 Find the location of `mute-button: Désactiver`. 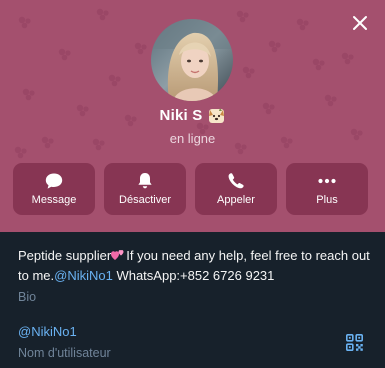

mute-button: Désactiver is located at coordinates (145, 189).